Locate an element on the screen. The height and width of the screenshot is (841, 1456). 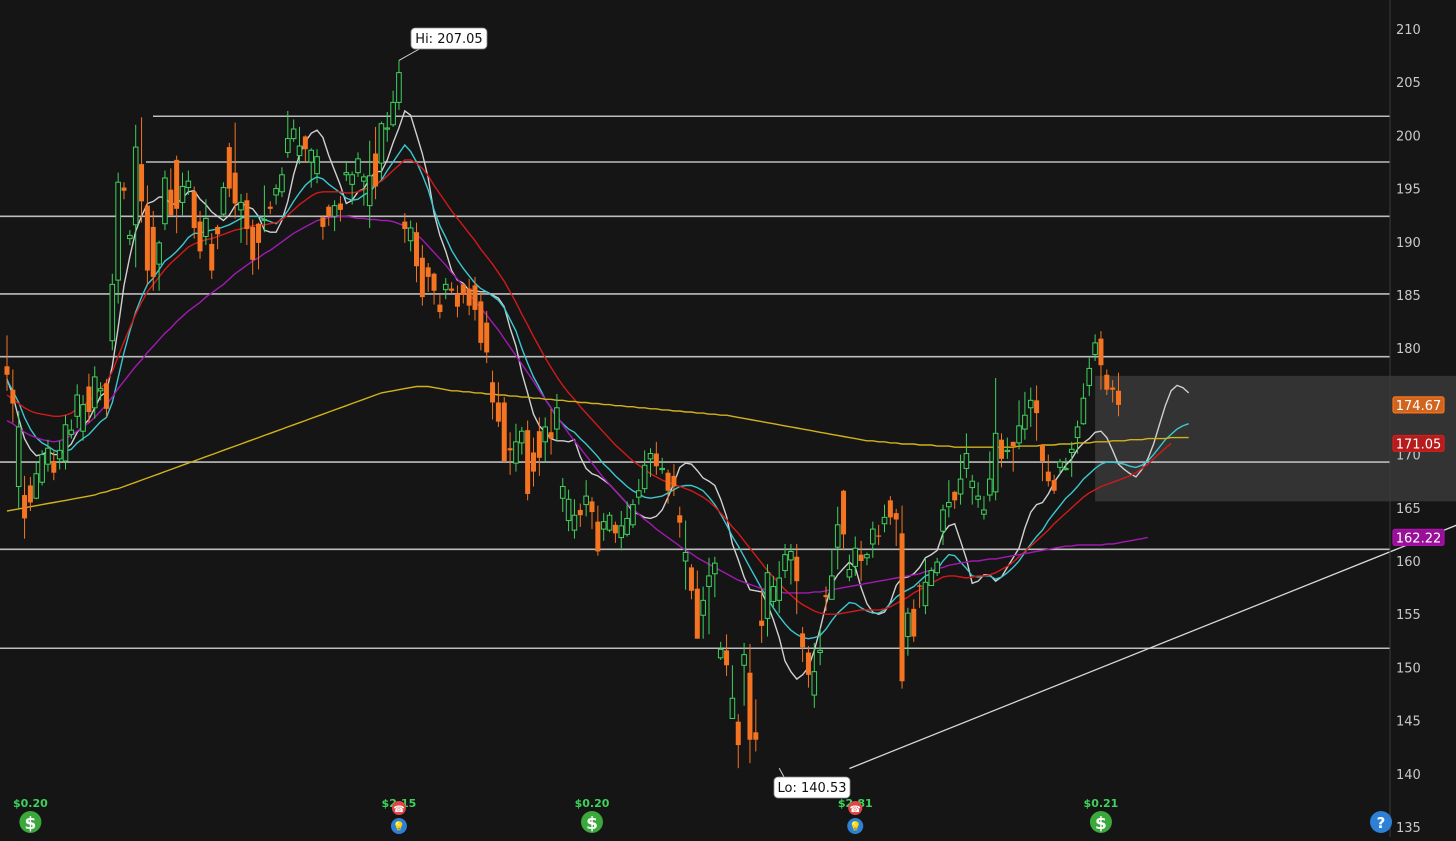
help-icon: ? is located at coordinates (1381, 822).